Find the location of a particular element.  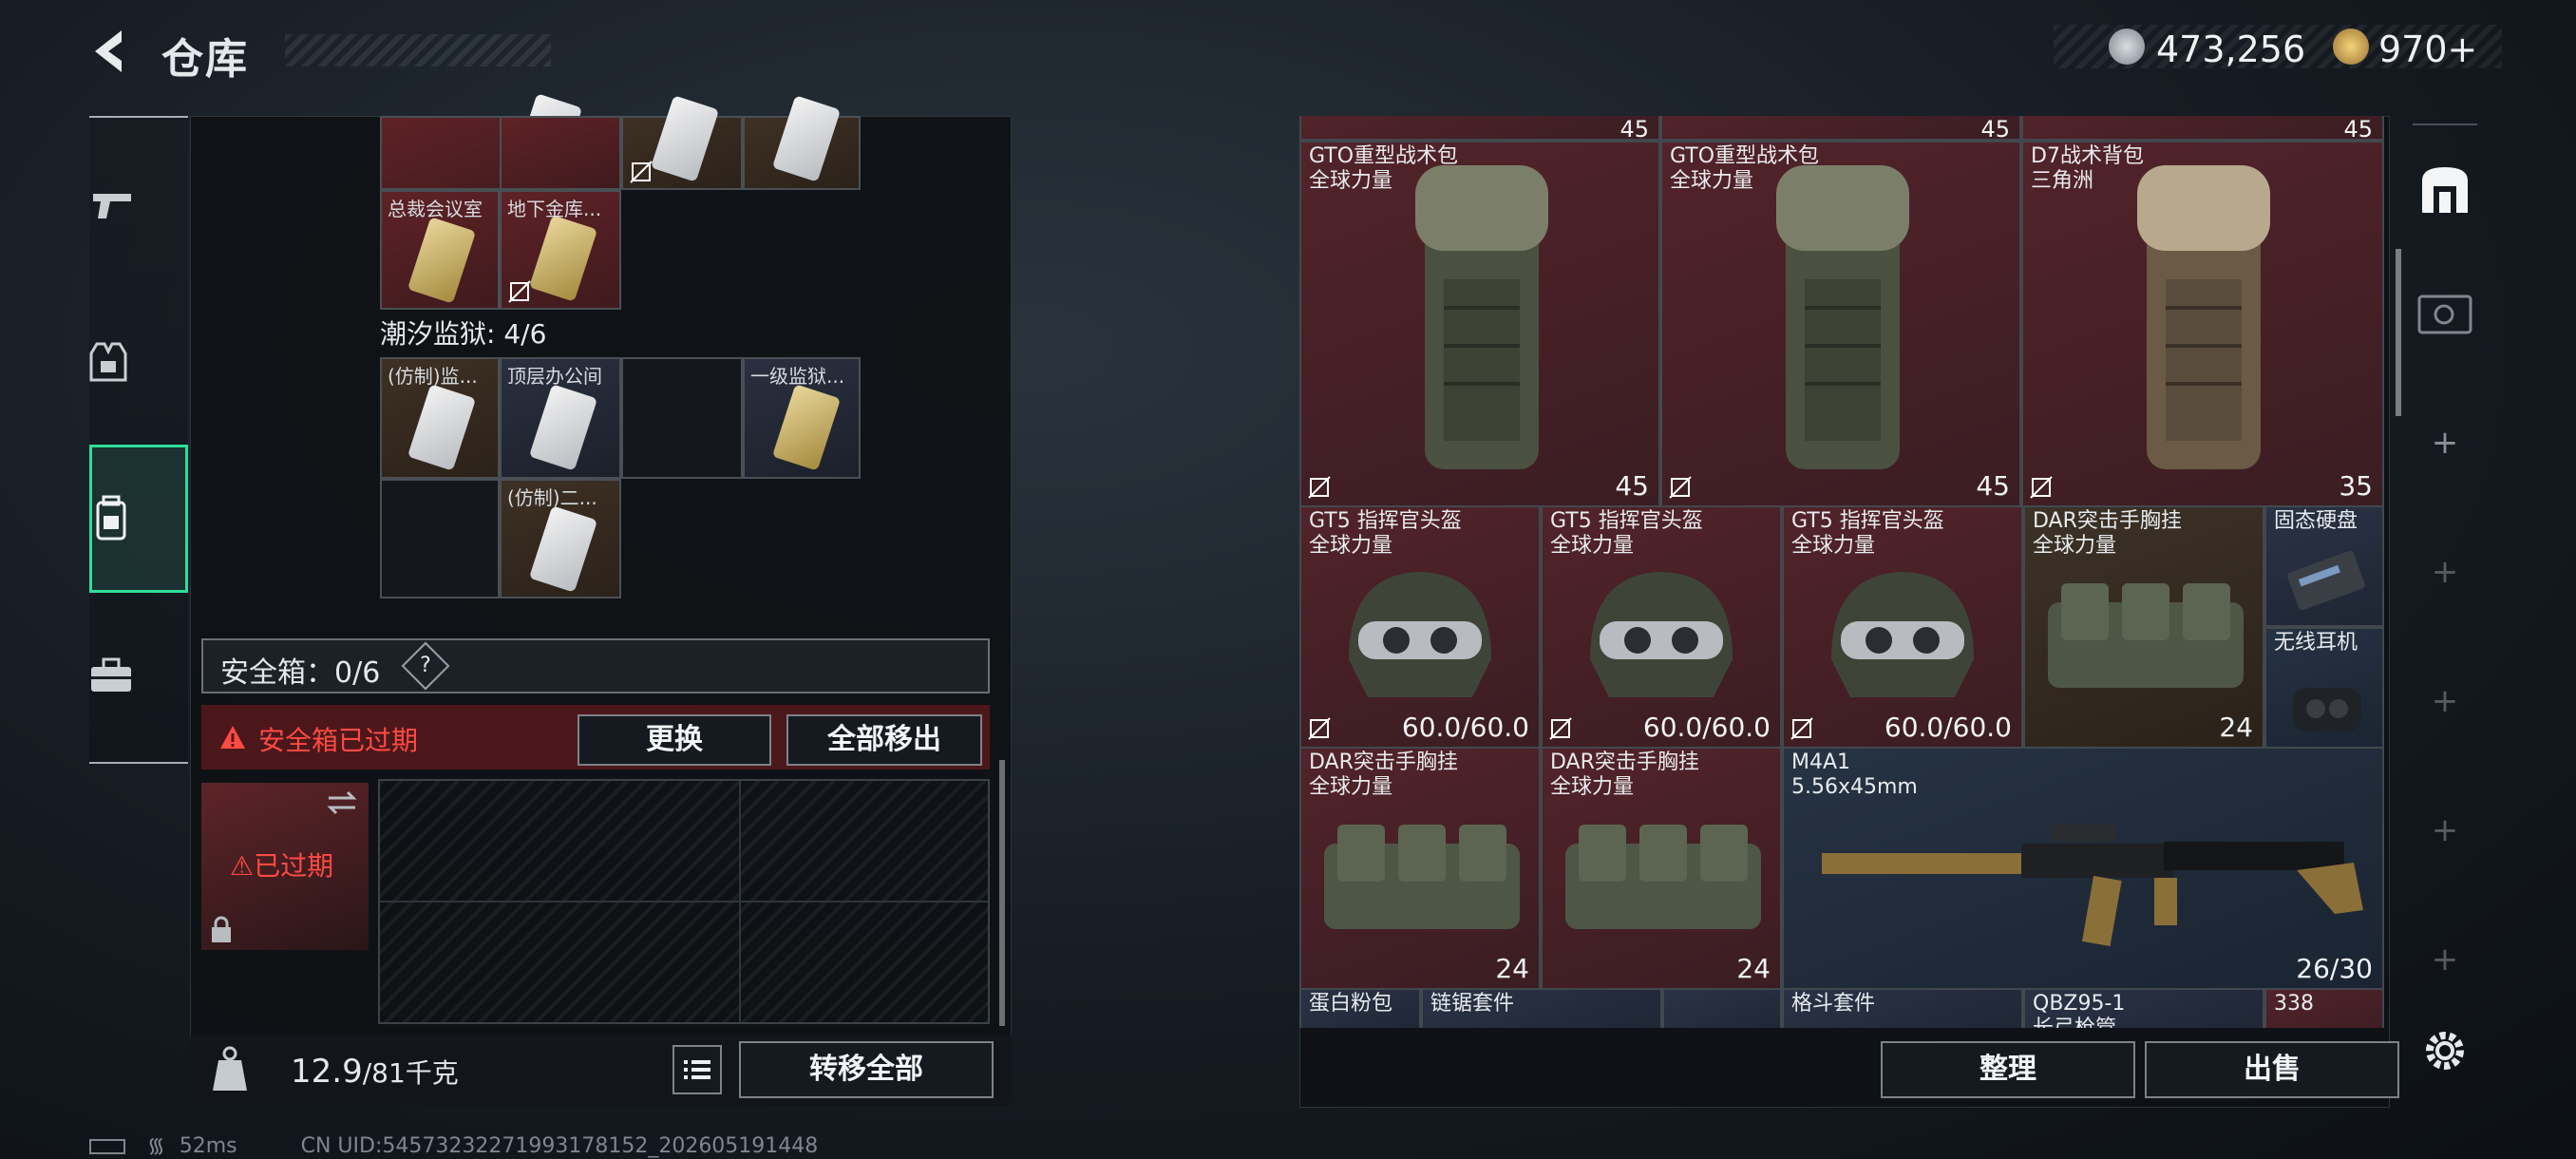

keycard-item: 顶层办公间 is located at coordinates (560, 418).